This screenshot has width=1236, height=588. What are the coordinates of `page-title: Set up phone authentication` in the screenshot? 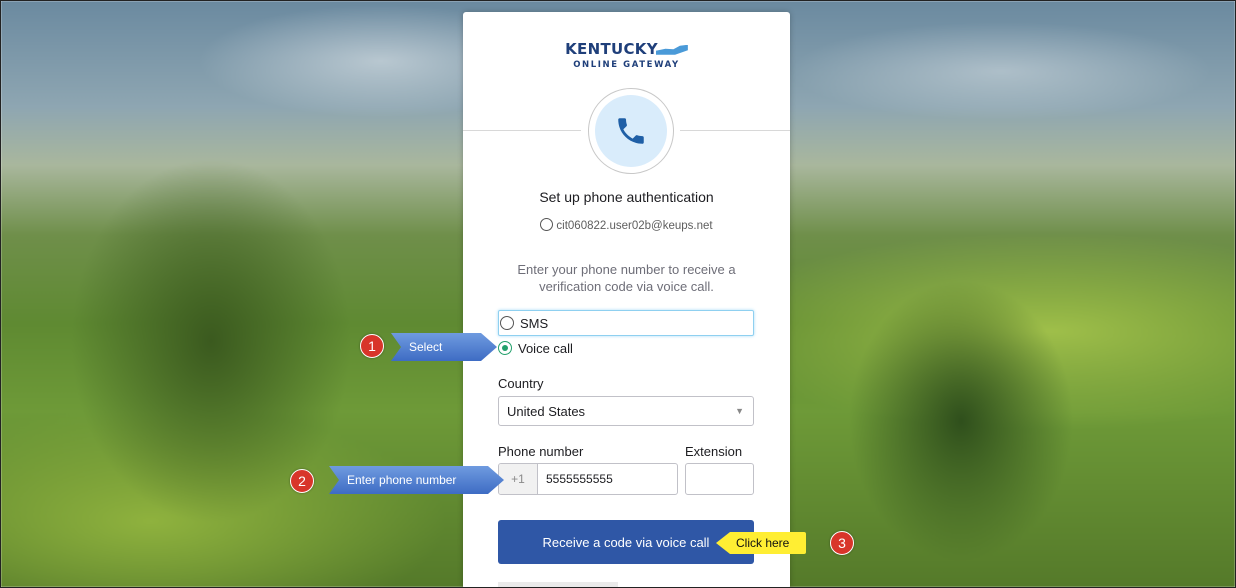 It's located at (626, 197).